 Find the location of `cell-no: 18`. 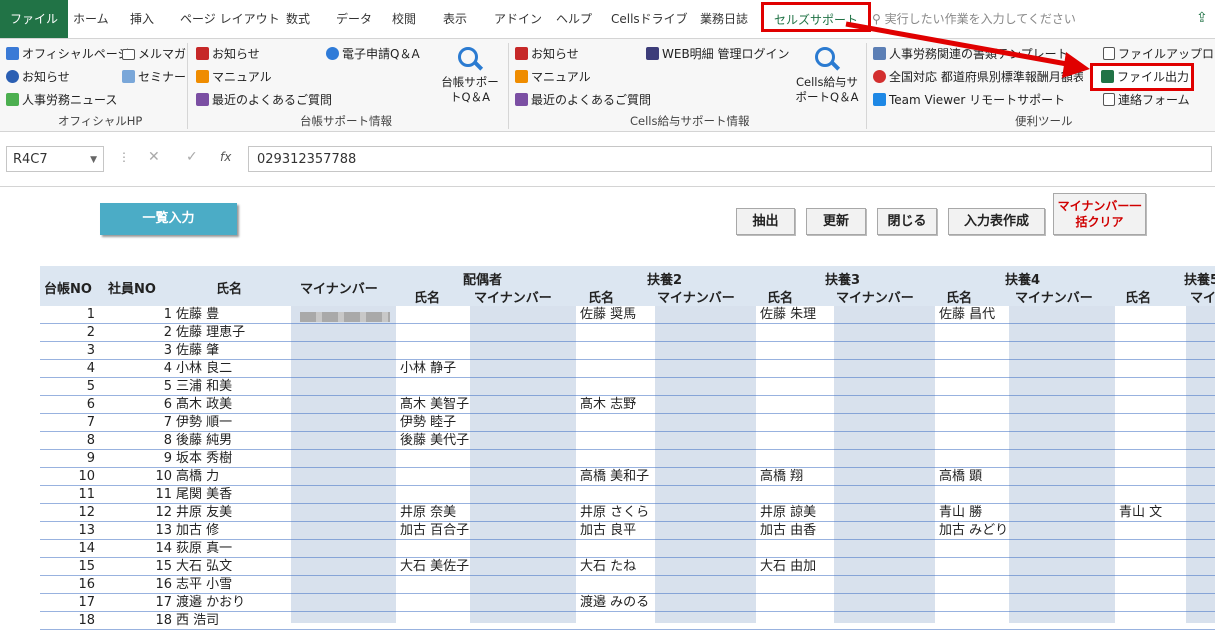

cell-no: 18 is located at coordinates (67, 621).